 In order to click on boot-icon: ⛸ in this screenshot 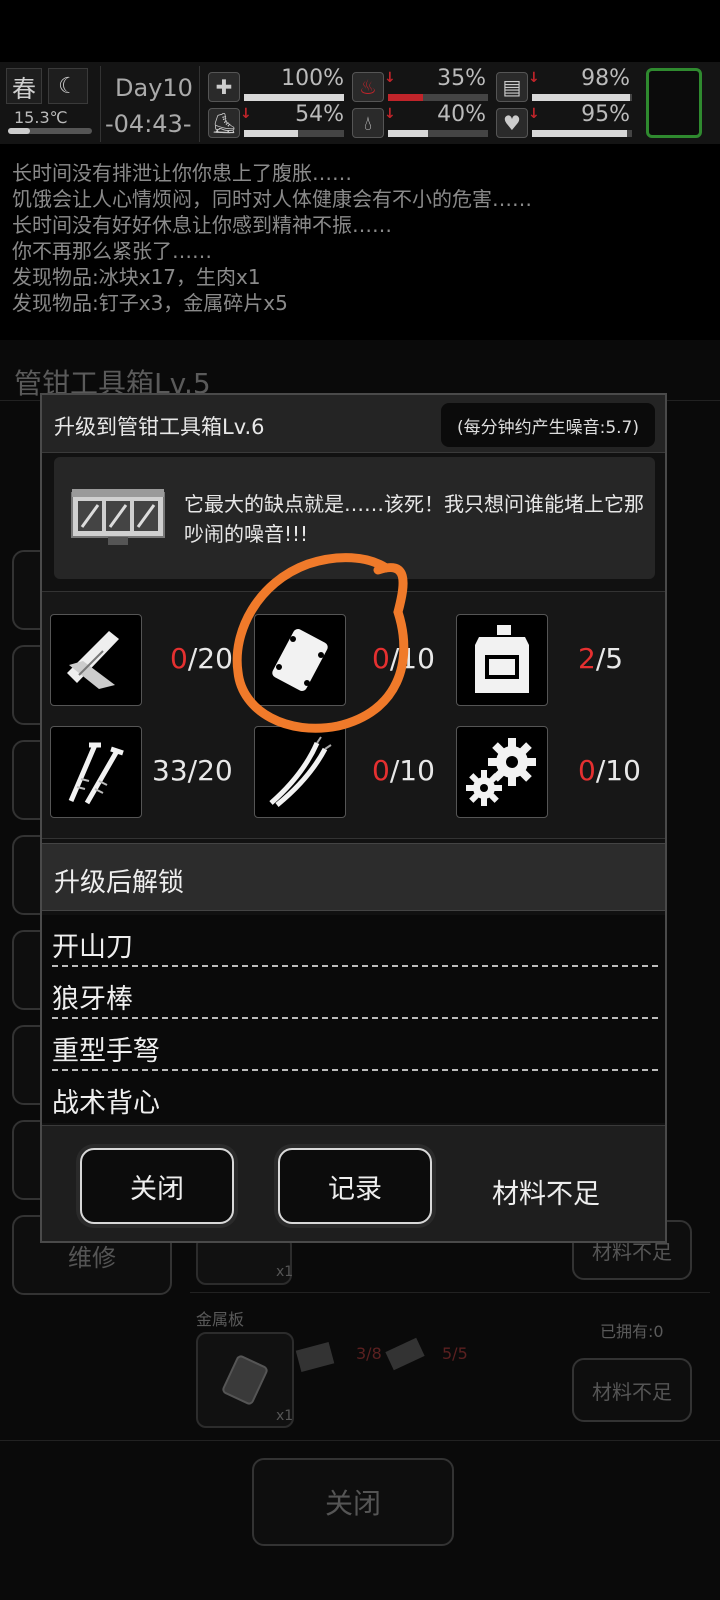, I will do `click(224, 123)`.